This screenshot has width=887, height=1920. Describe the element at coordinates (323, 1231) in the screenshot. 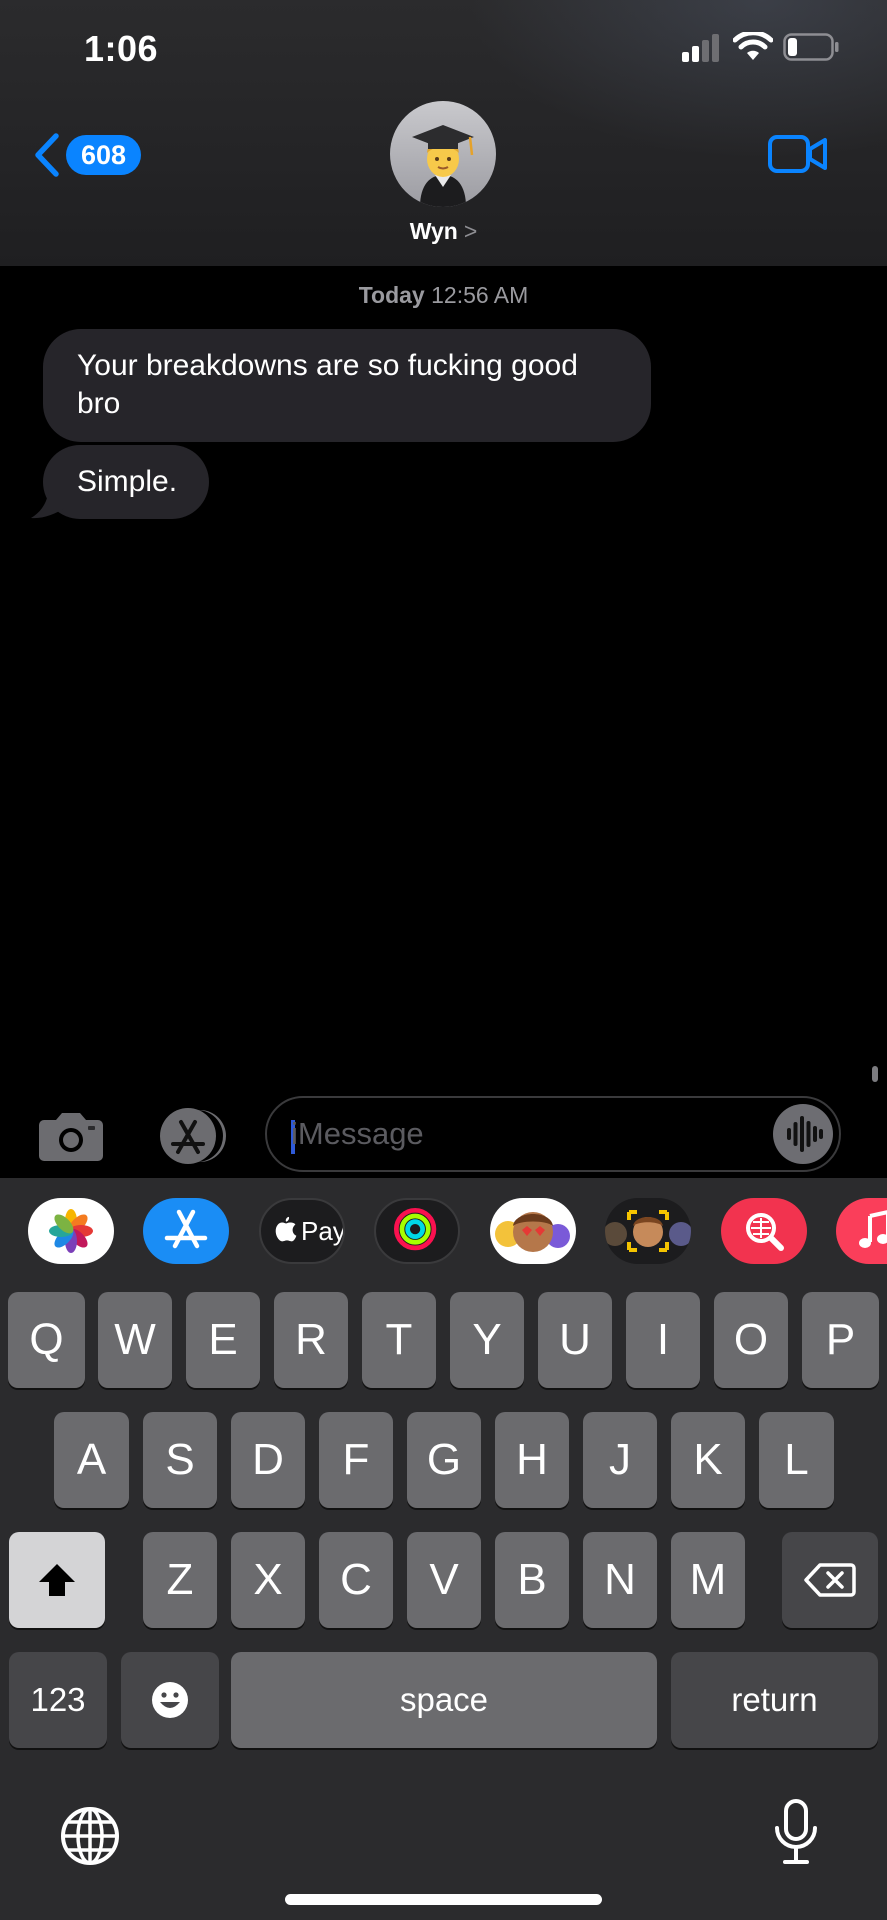

I see `apple-pay-label: Pay` at that location.